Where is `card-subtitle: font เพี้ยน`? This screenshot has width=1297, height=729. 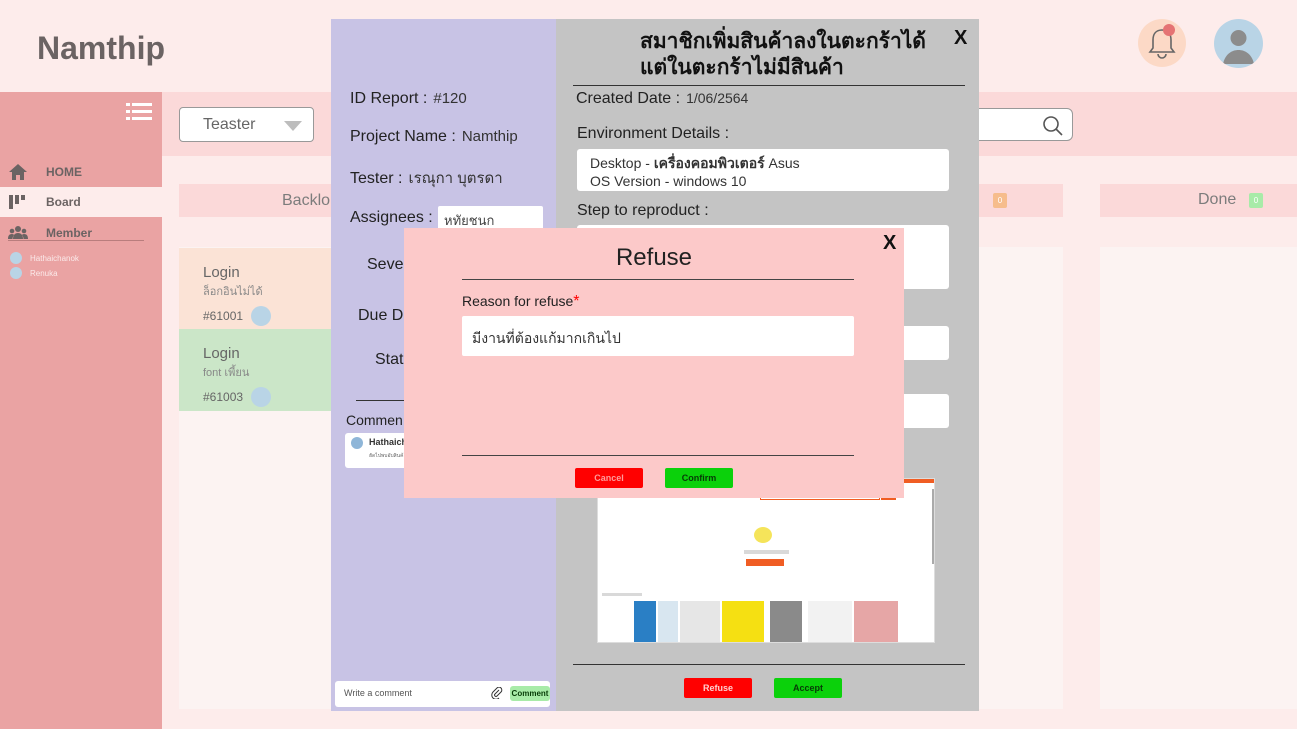 card-subtitle: font เพี้ยน is located at coordinates (226, 373).